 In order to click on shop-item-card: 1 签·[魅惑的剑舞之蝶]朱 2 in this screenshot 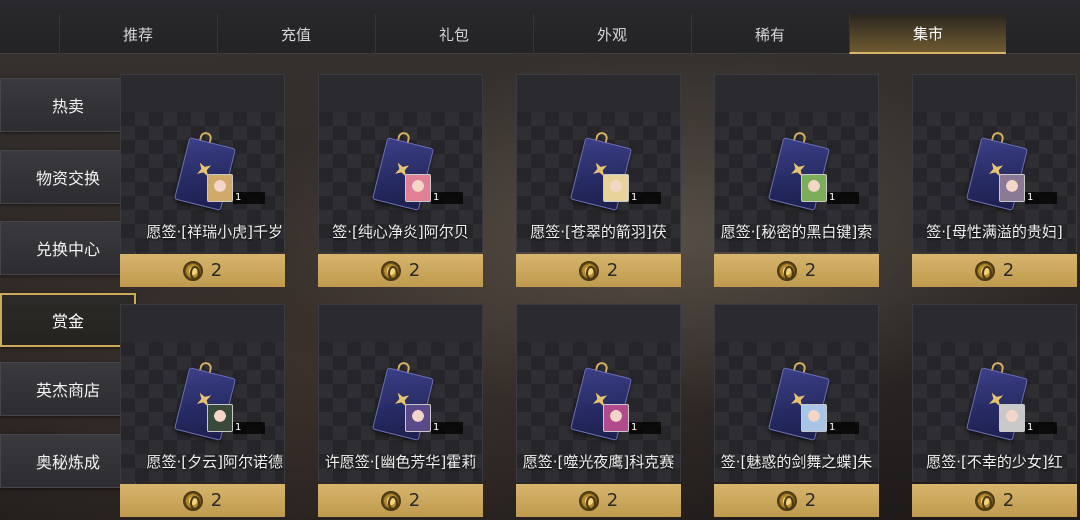, I will do `click(796, 411)`.